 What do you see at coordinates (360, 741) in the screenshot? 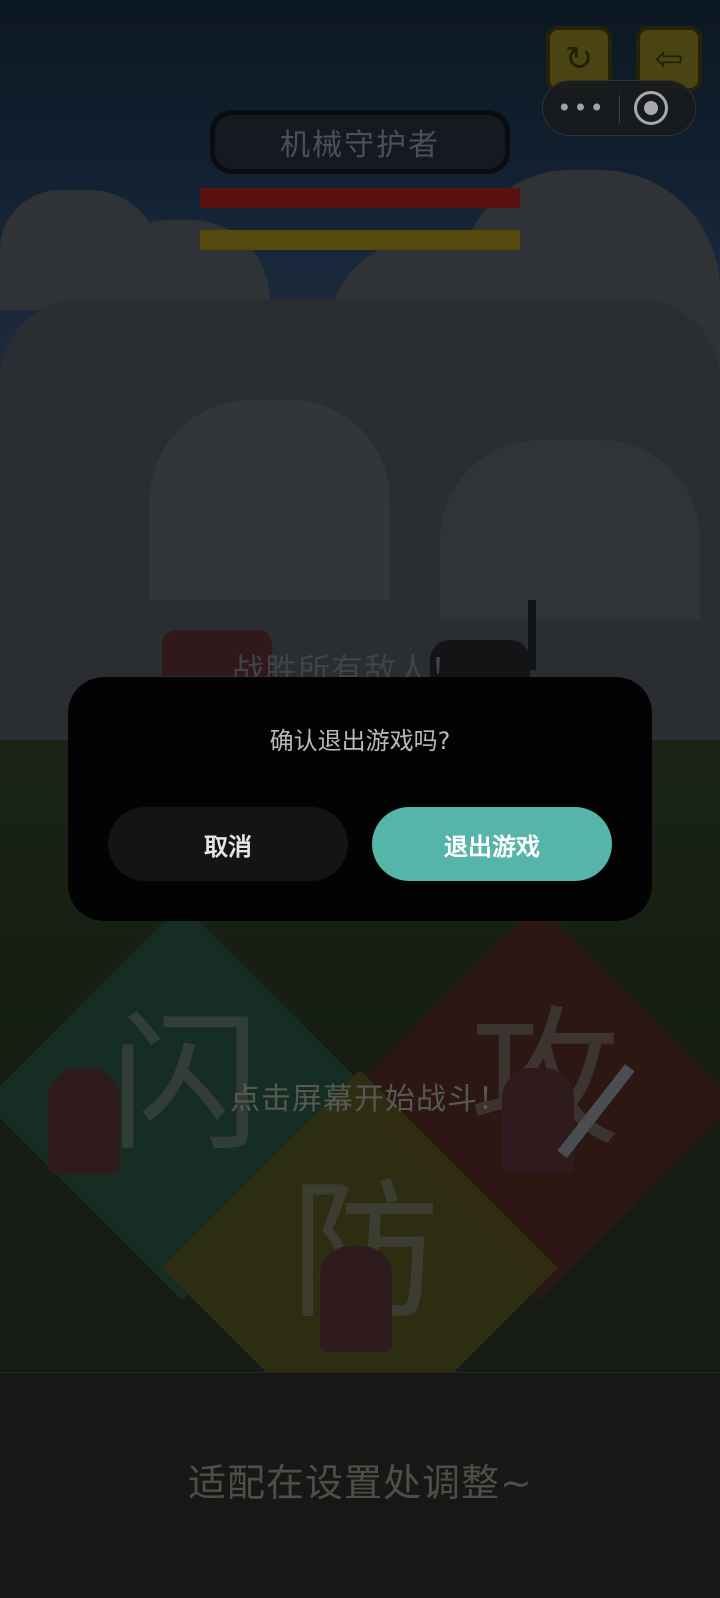
I see `dialog-title: 确认退出游戏吗?` at bounding box center [360, 741].